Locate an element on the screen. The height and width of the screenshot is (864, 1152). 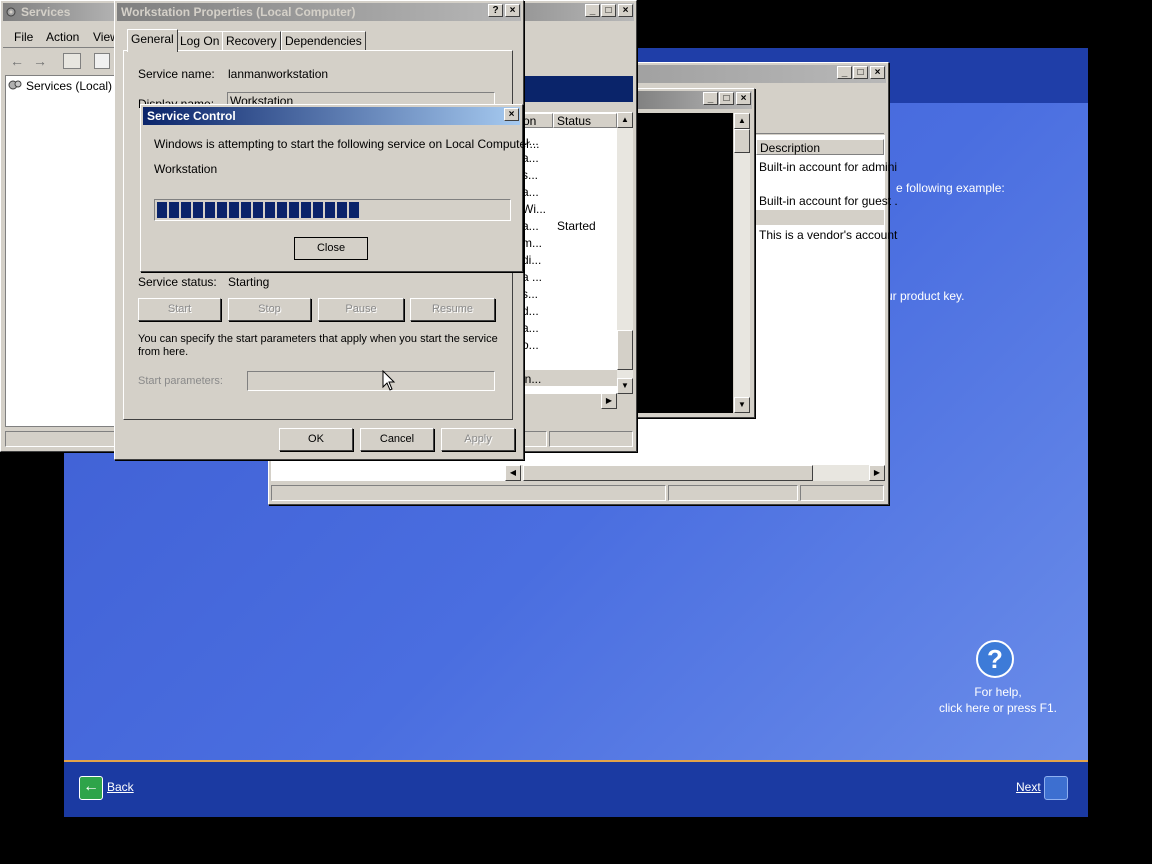
resume-button: Resume is located at coordinates (452, 309).